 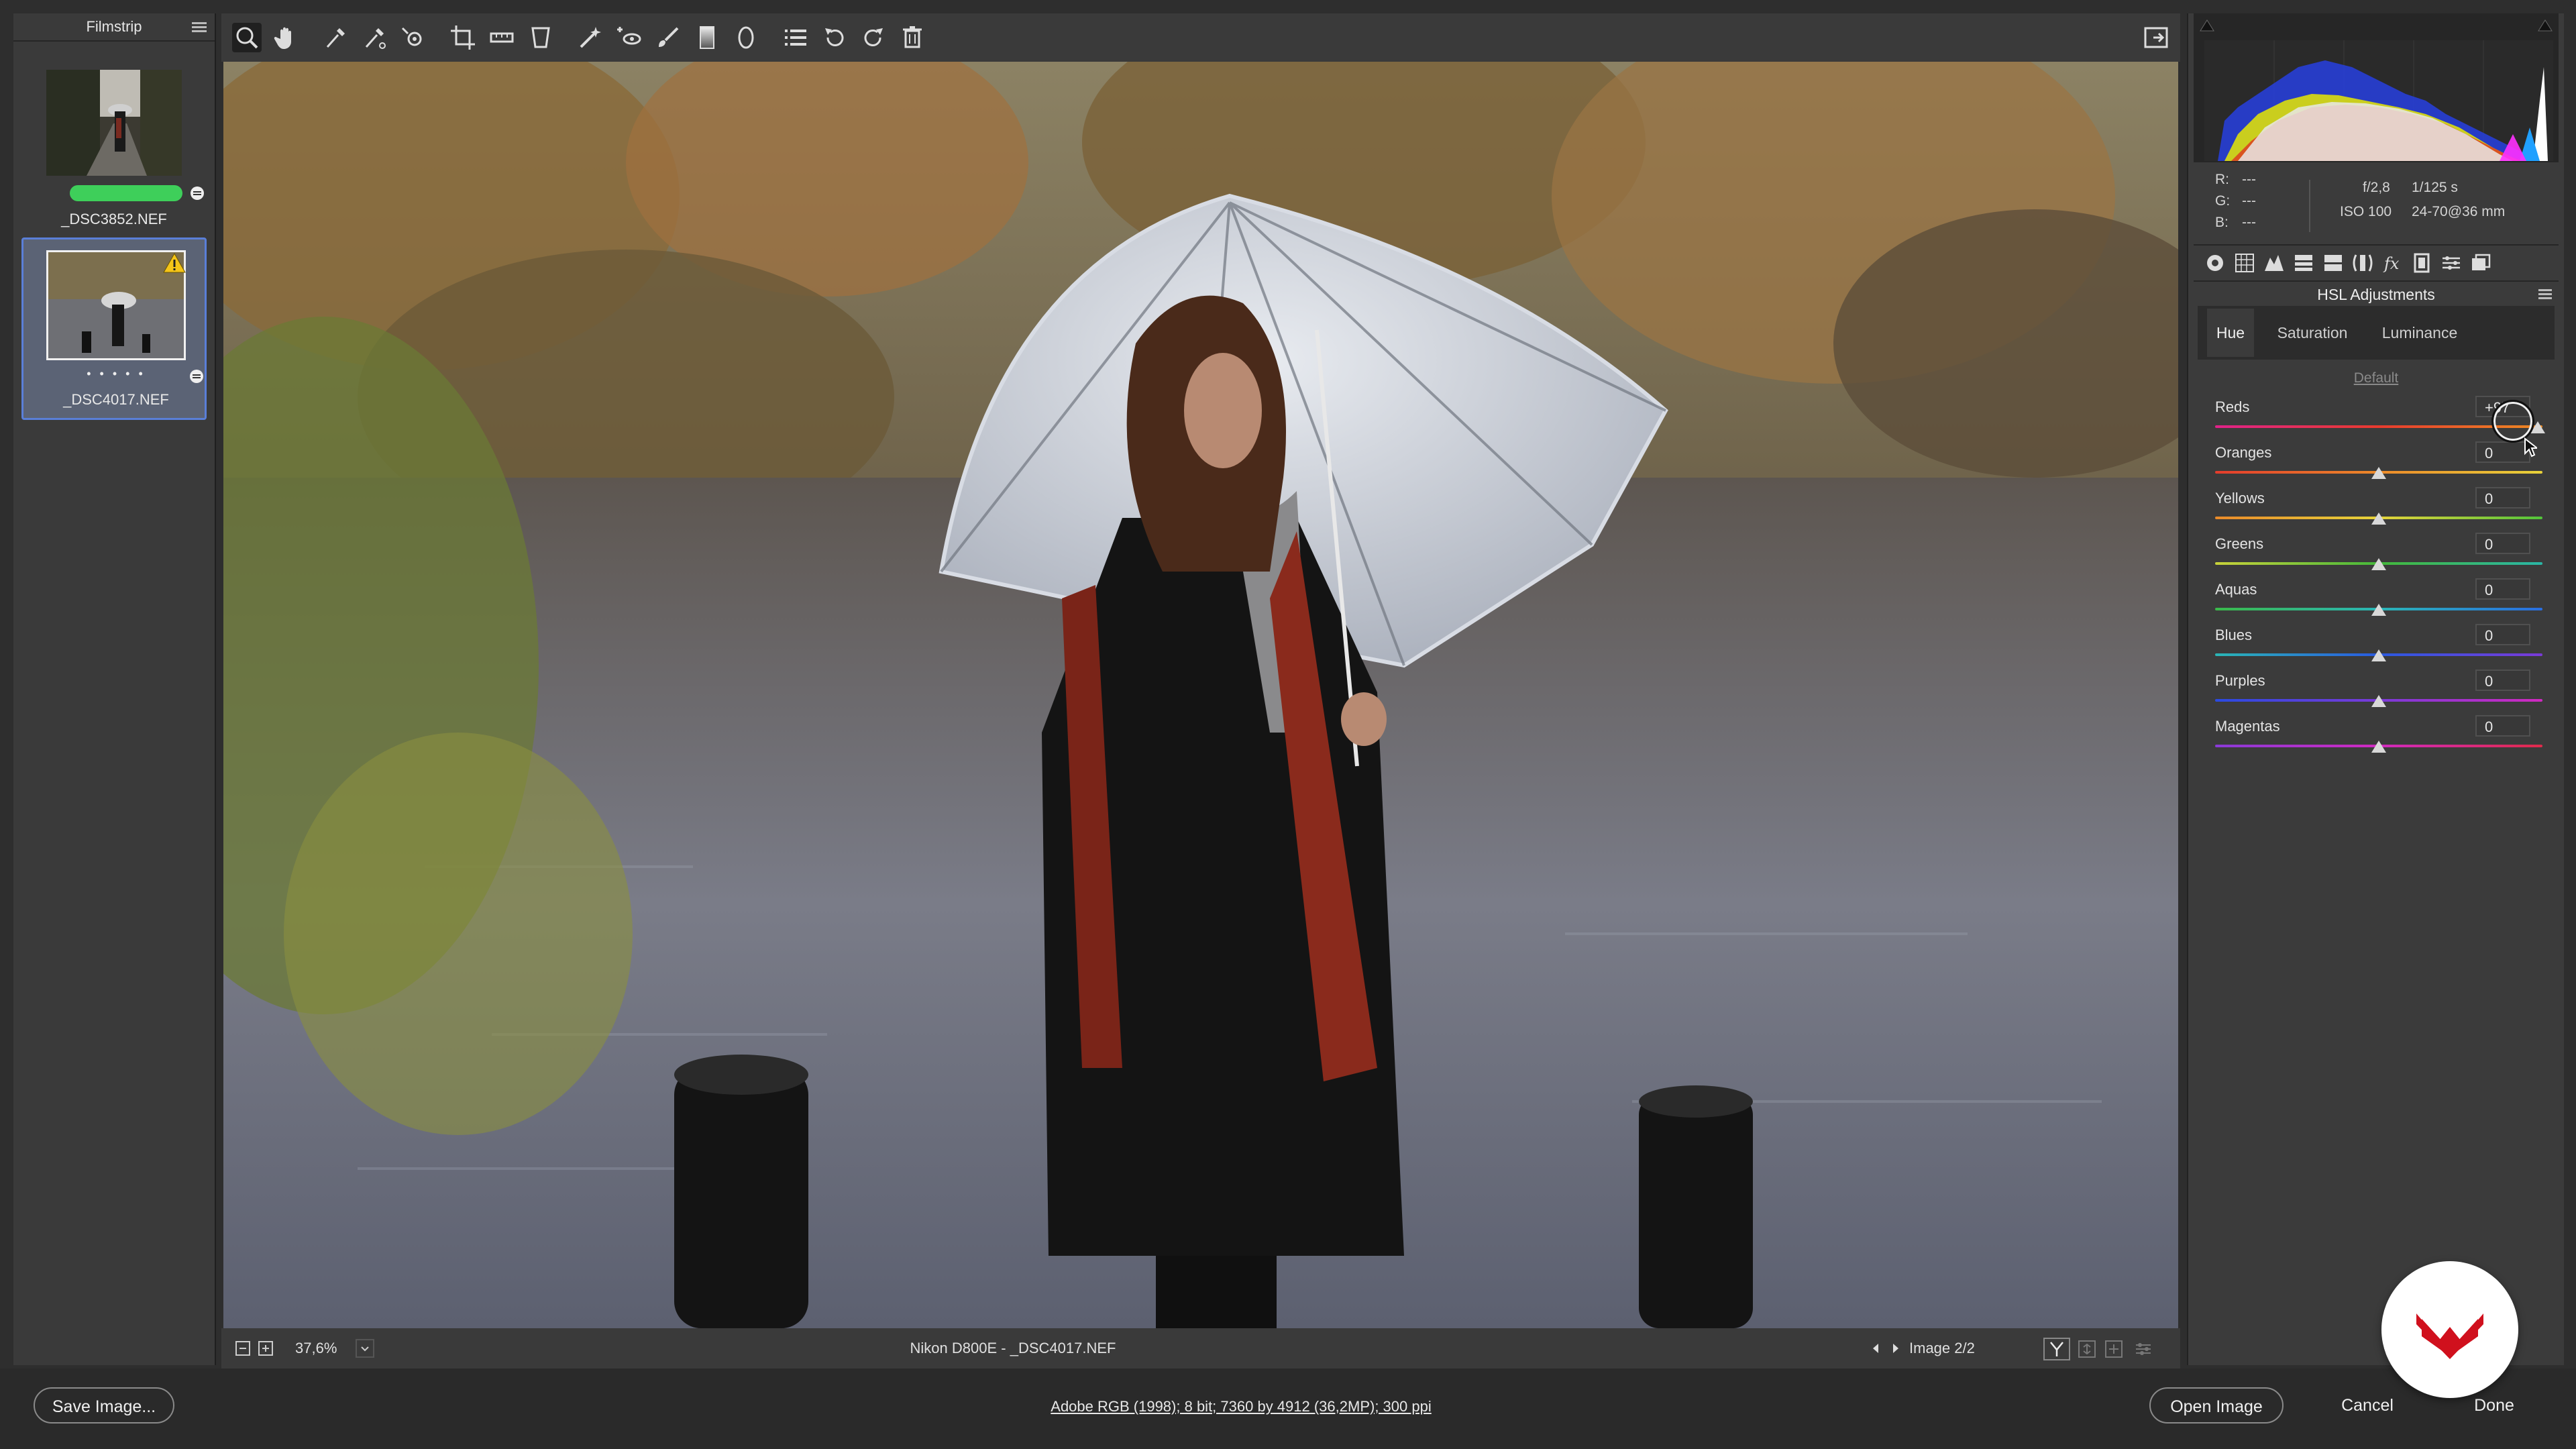 What do you see at coordinates (413, 37) in the screenshot?
I see `targeted-adjustment-icon` at bounding box center [413, 37].